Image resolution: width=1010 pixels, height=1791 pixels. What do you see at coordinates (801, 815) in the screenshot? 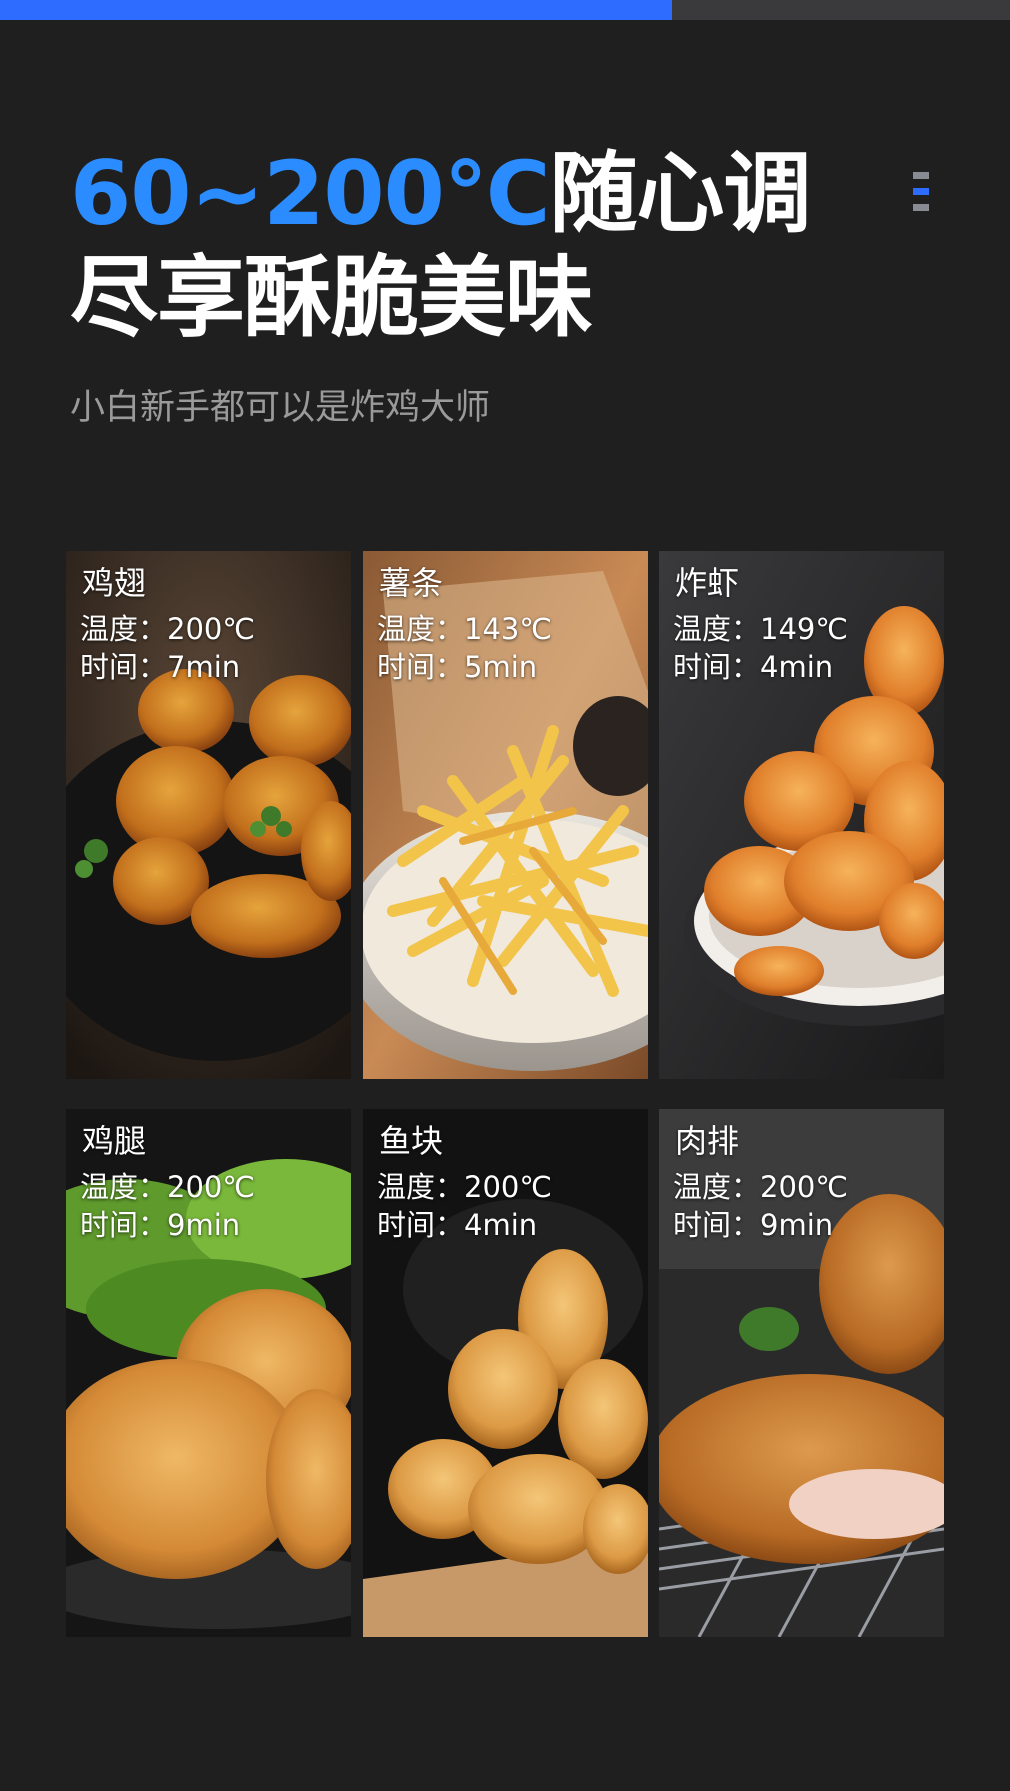
I see `recipe-card: 炸虾 温度：149℃ 时间：4min` at bounding box center [801, 815].